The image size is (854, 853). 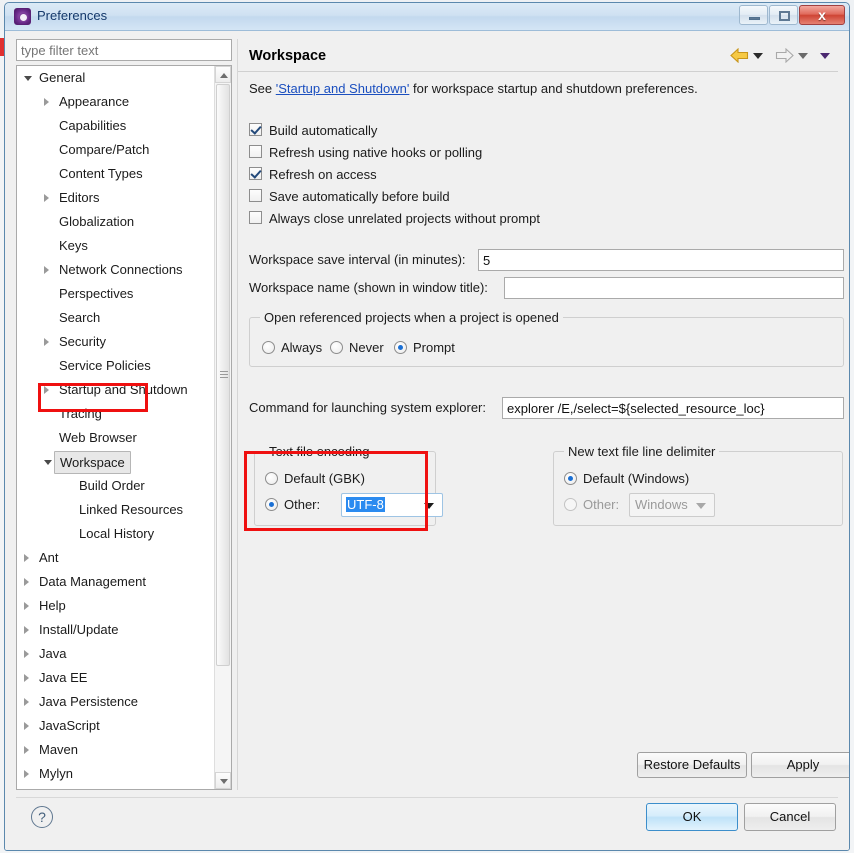 What do you see at coordinates (116, 270) in the screenshot?
I see `sidebar-item-network-connections: Network Connections` at bounding box center [116, 270].